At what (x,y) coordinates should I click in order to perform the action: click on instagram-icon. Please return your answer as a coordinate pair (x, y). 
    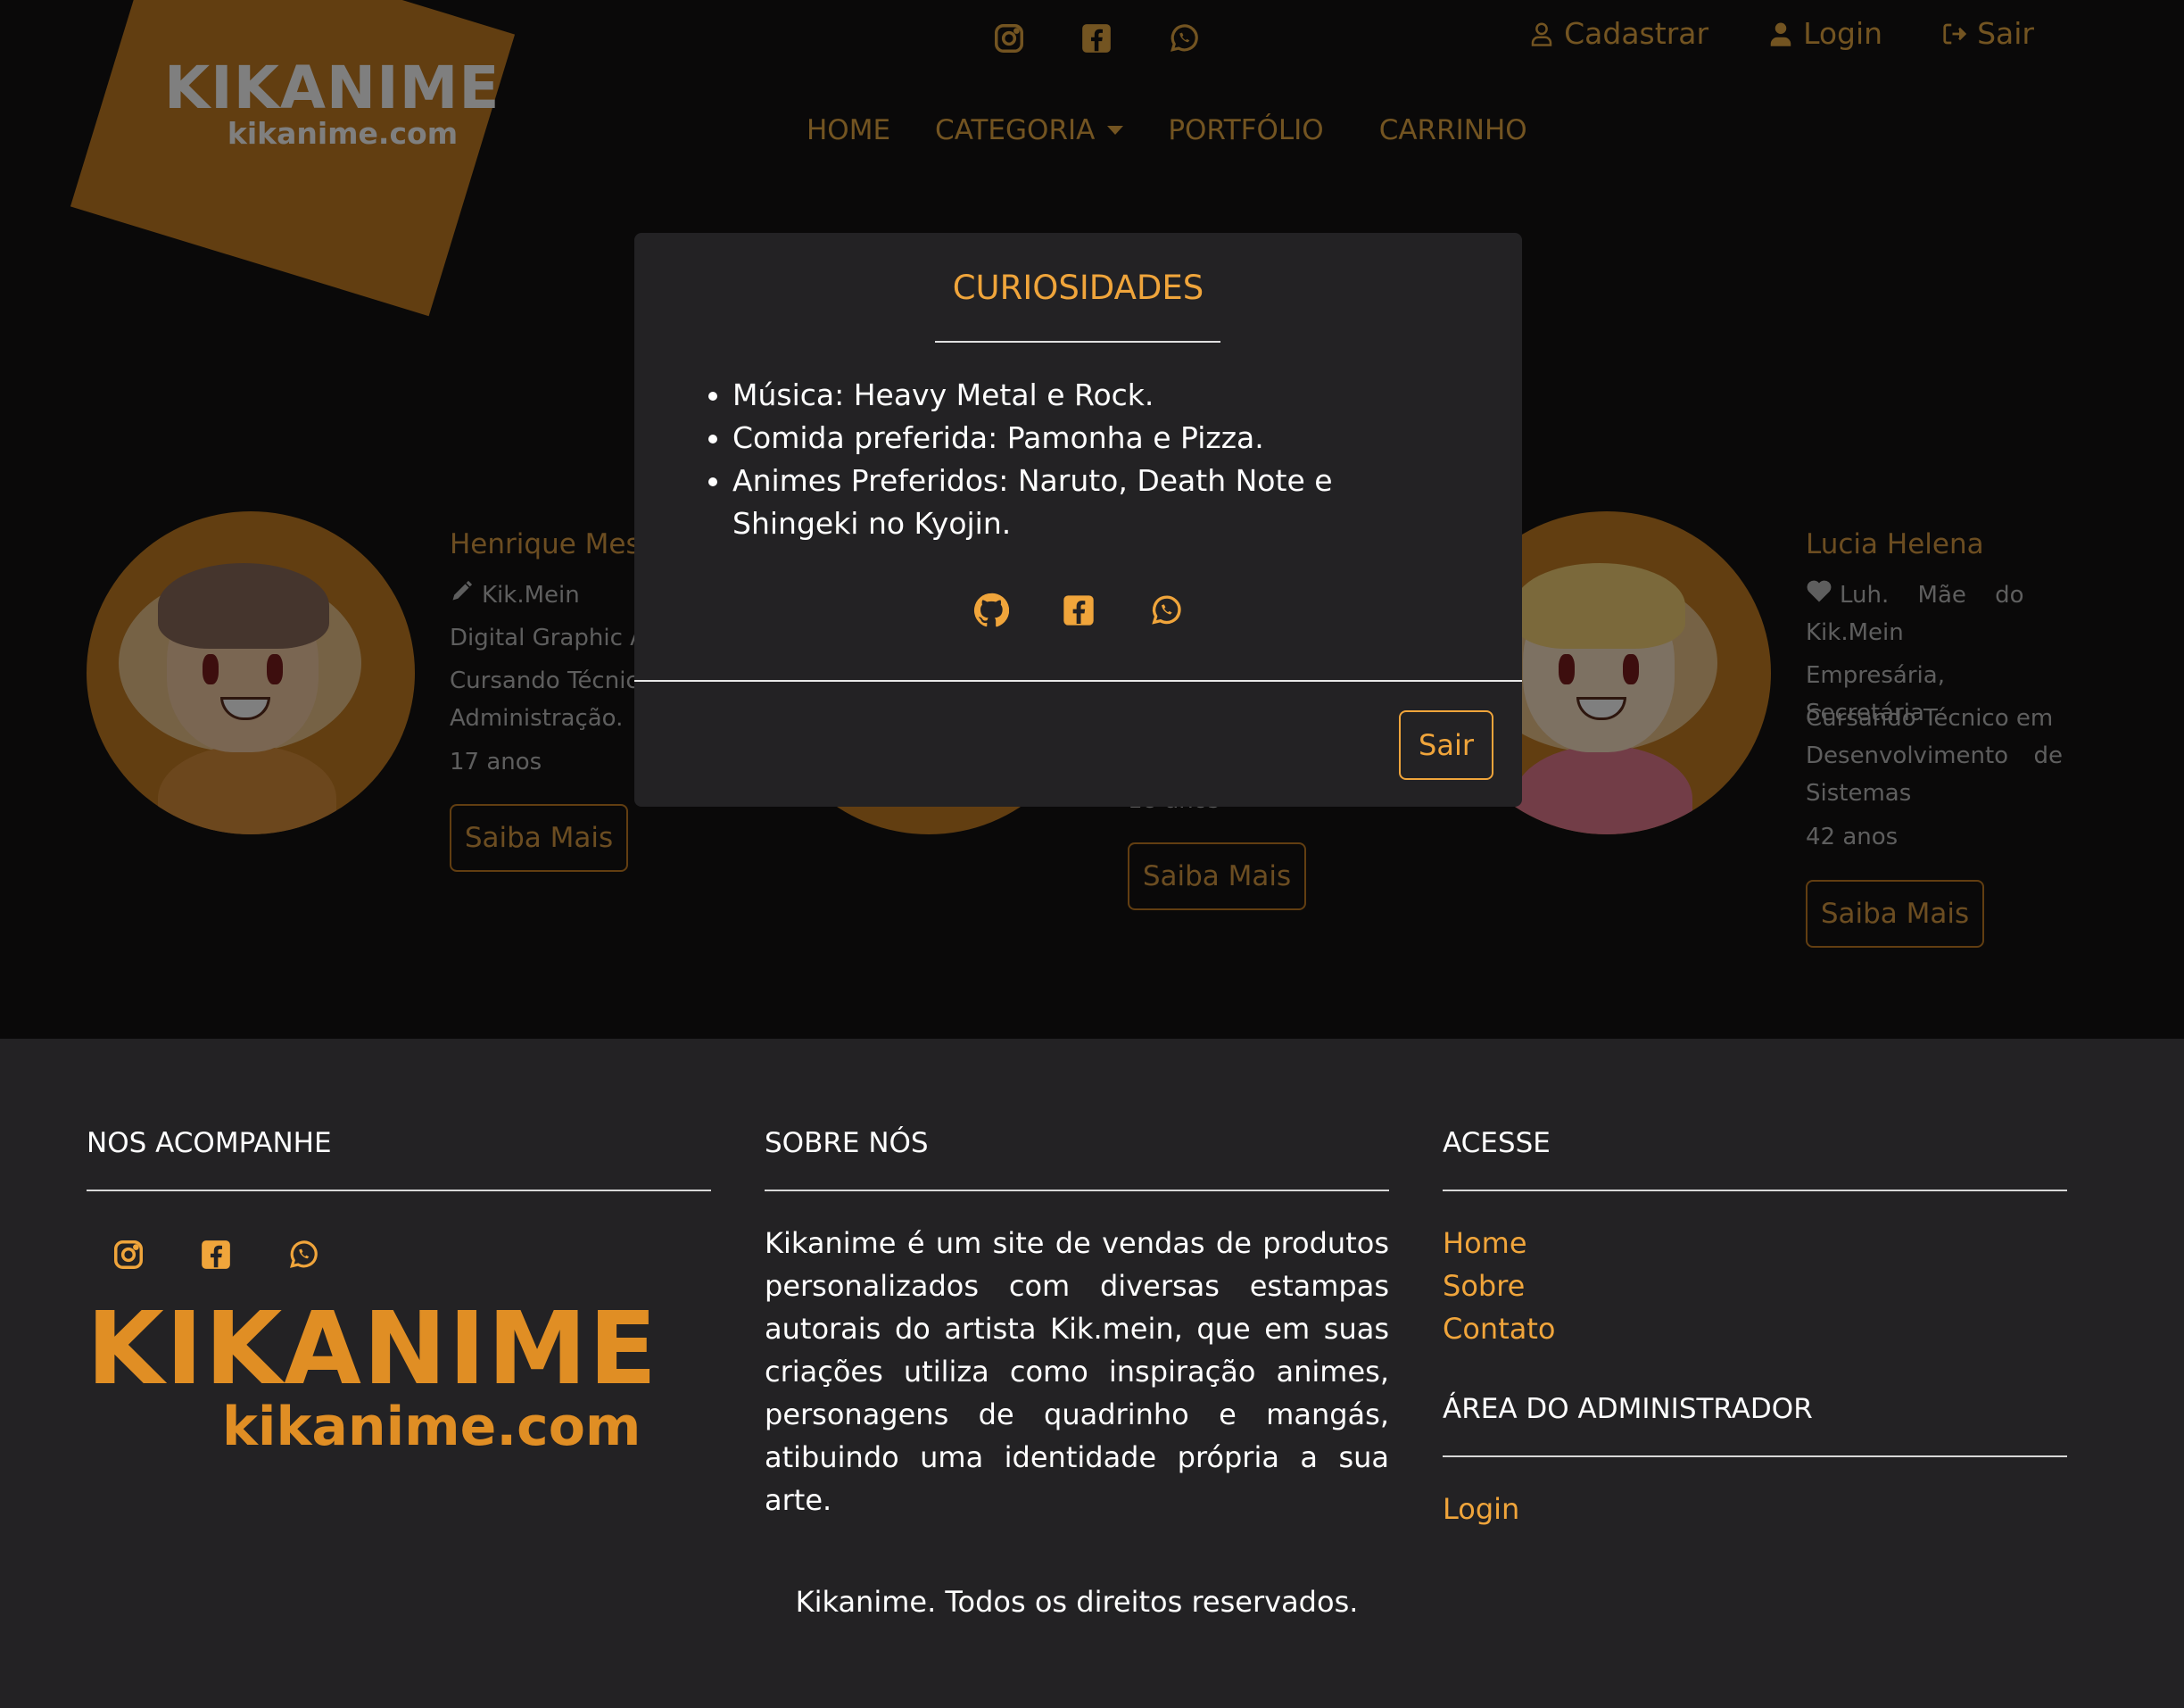
    Looking at the image, I should click on (128, 1254).